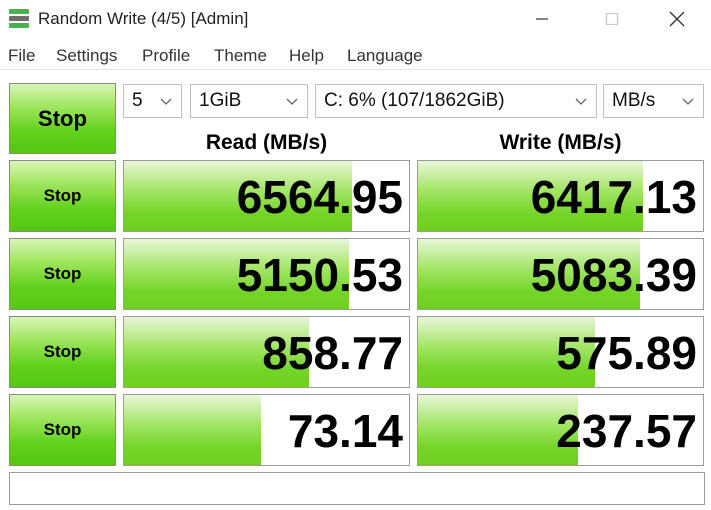 This screenshot has width=711, height=510. Describe the element at coordinates (143, 18) in the screenshot. I see `window-title: Random Write (4/5) [Admin]` at that location.